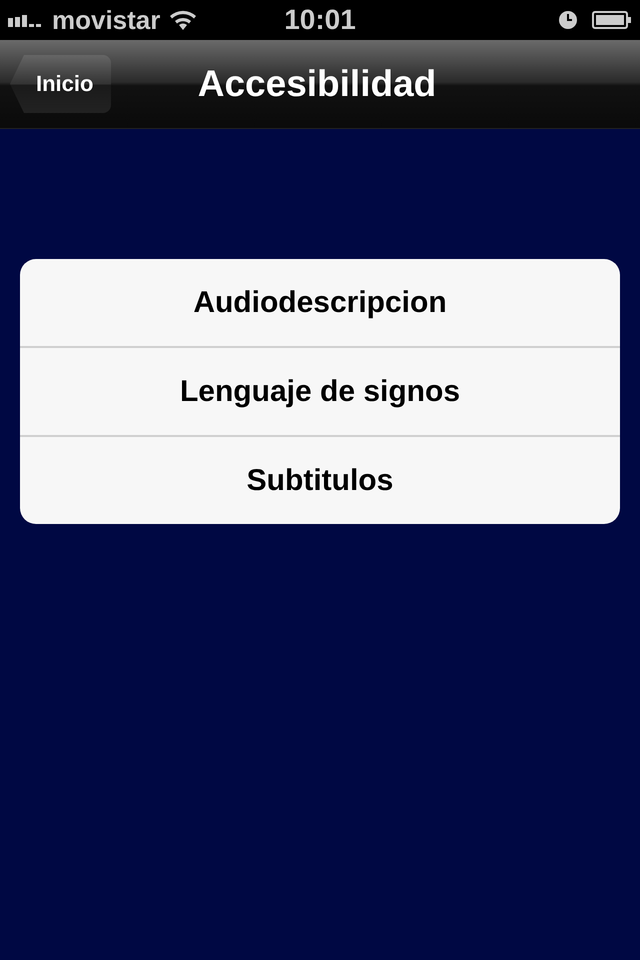 This screenshot has width=640, height=960. Describe the element at coordinates (317, 84) in the screenshot. I see `nav-title: Accesibilidad` at that location.